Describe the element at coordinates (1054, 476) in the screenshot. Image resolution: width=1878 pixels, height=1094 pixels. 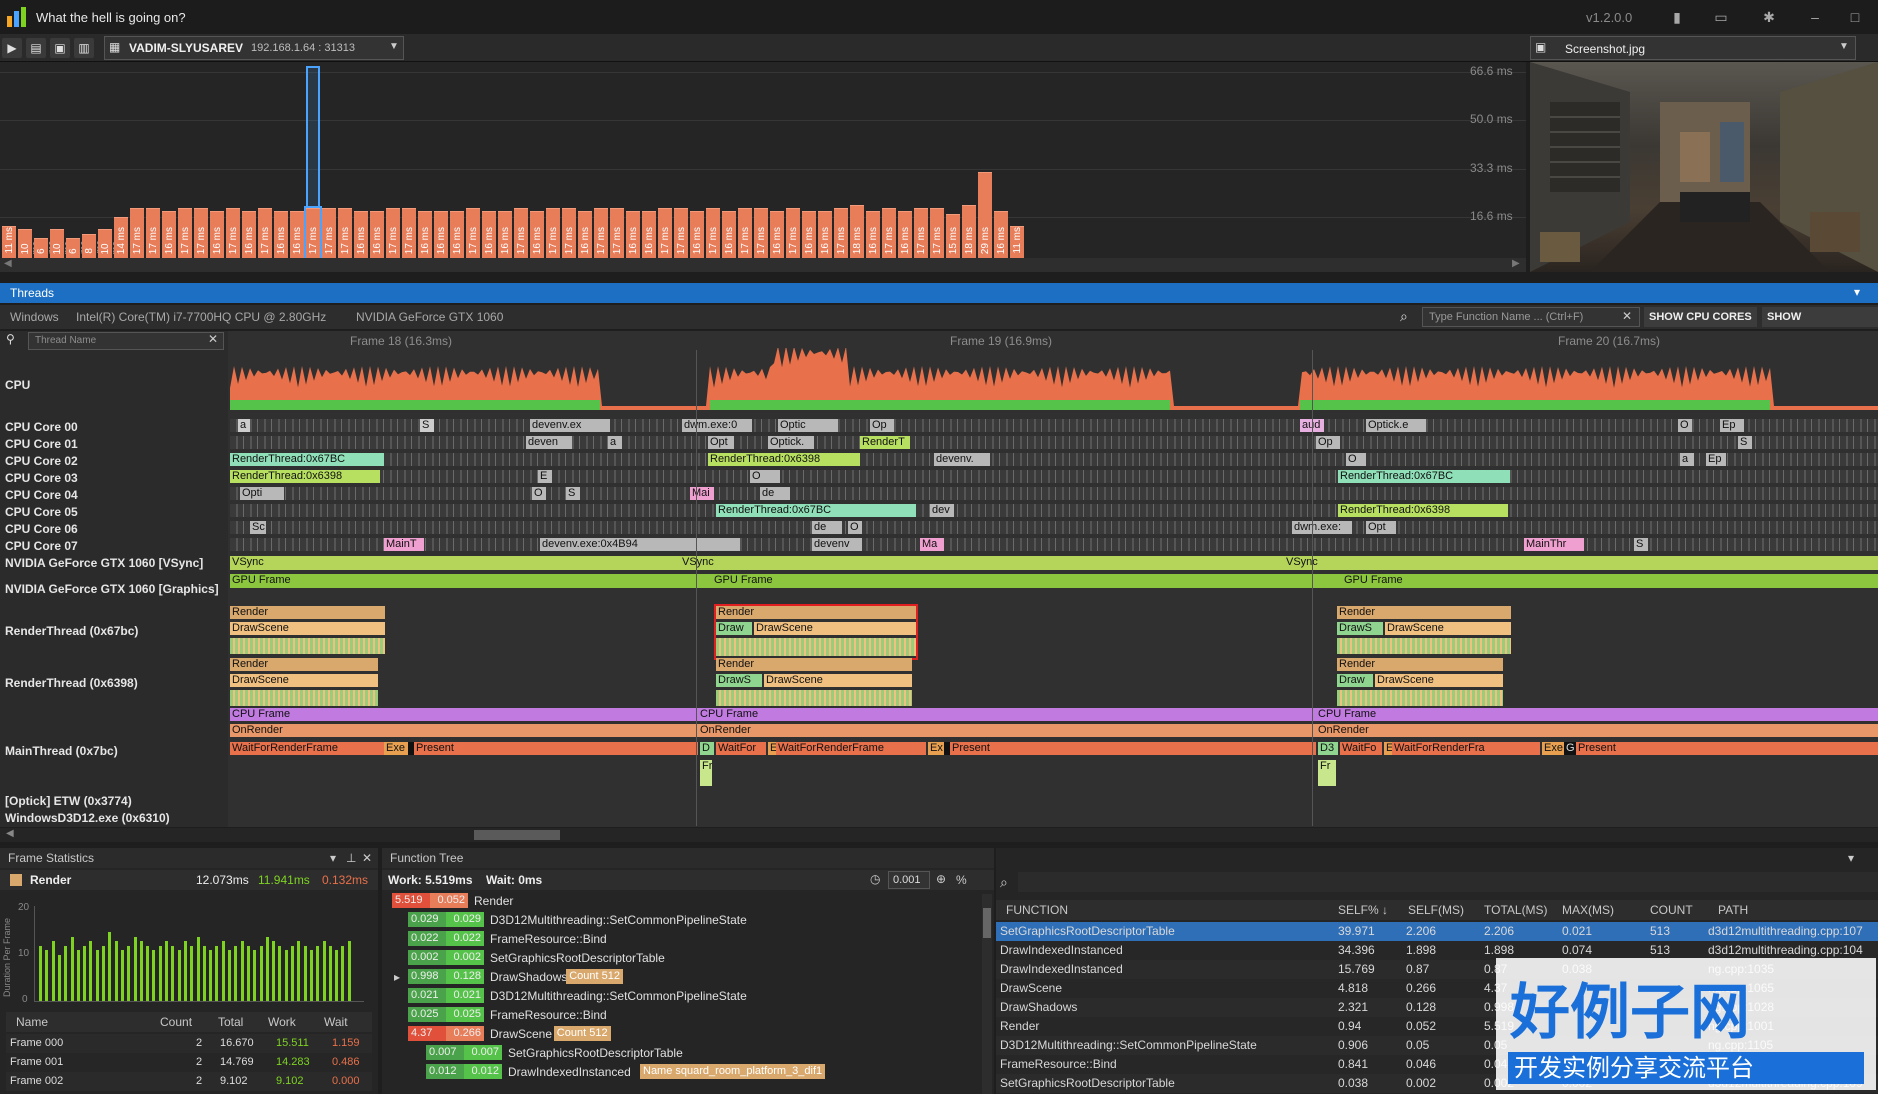
I see `core-lane-c03` at that location.